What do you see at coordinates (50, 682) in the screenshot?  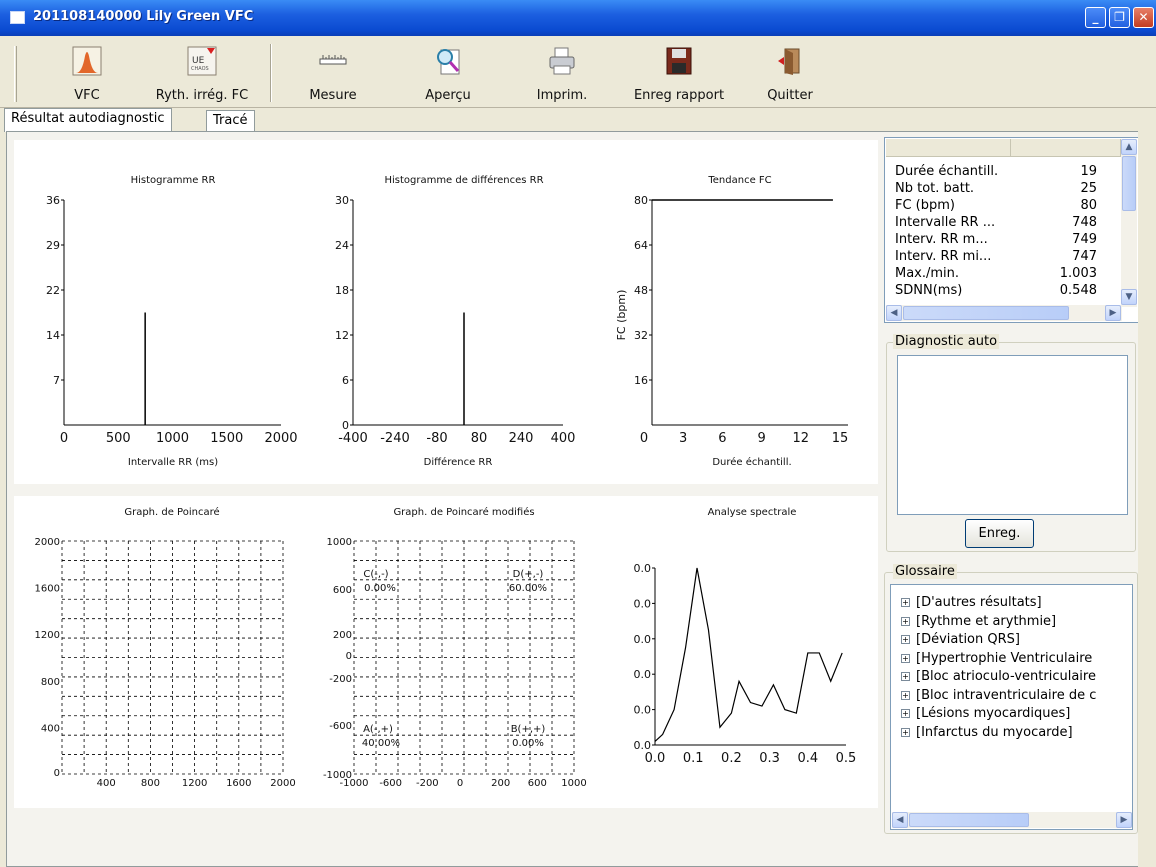 I see `y-tick-label: 800` at bounding box center [50, 682].